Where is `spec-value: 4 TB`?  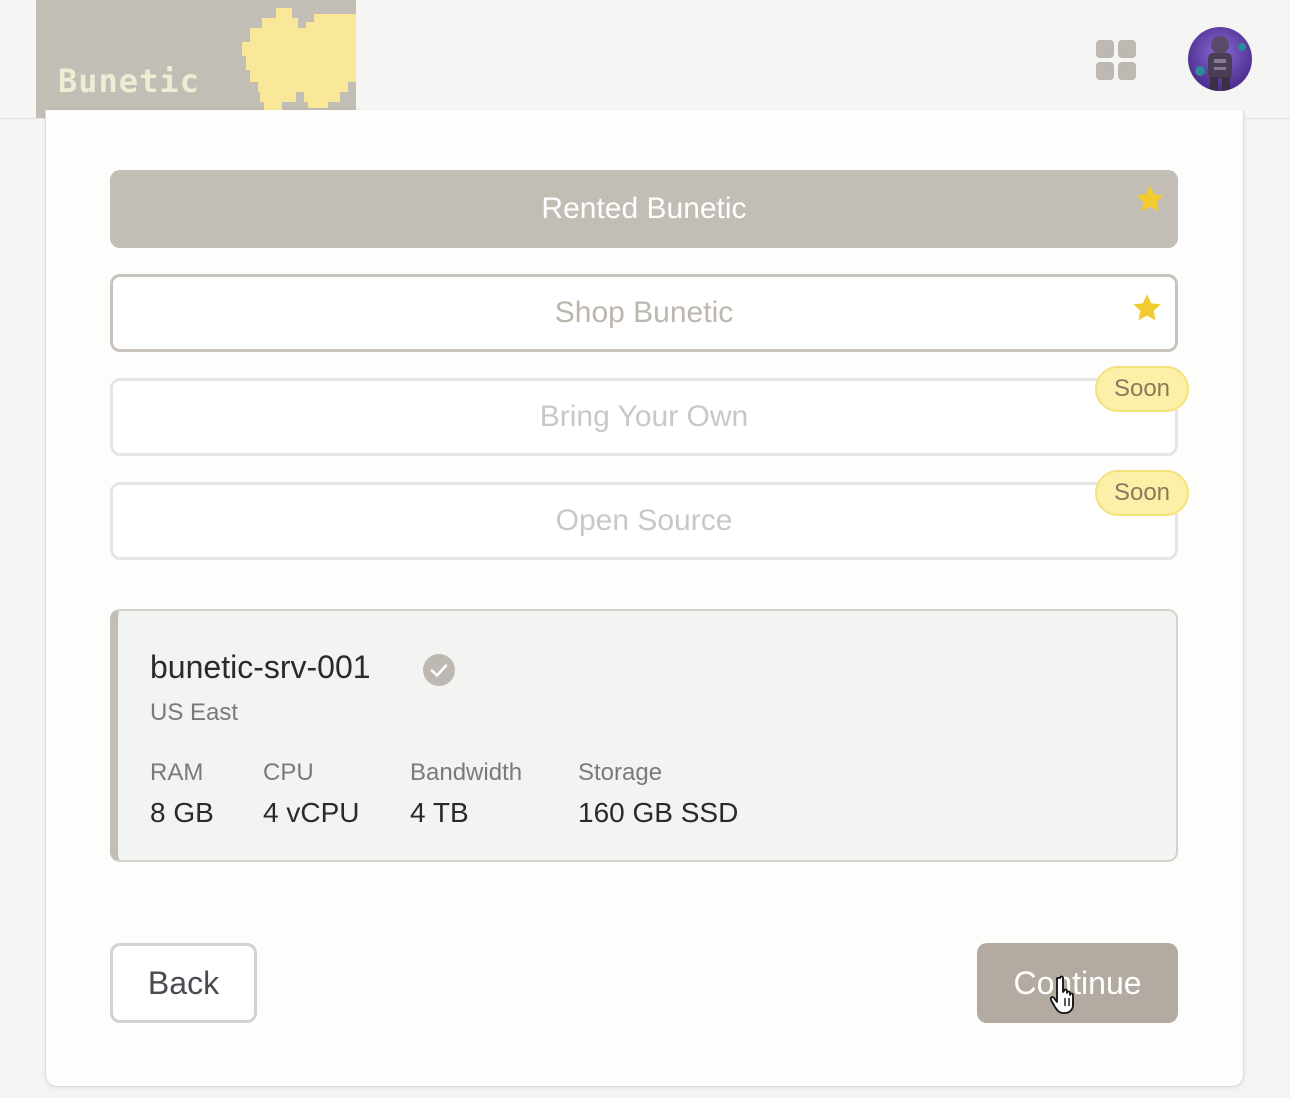
spec-value: 4 TB is located at coordinates (439, 812).